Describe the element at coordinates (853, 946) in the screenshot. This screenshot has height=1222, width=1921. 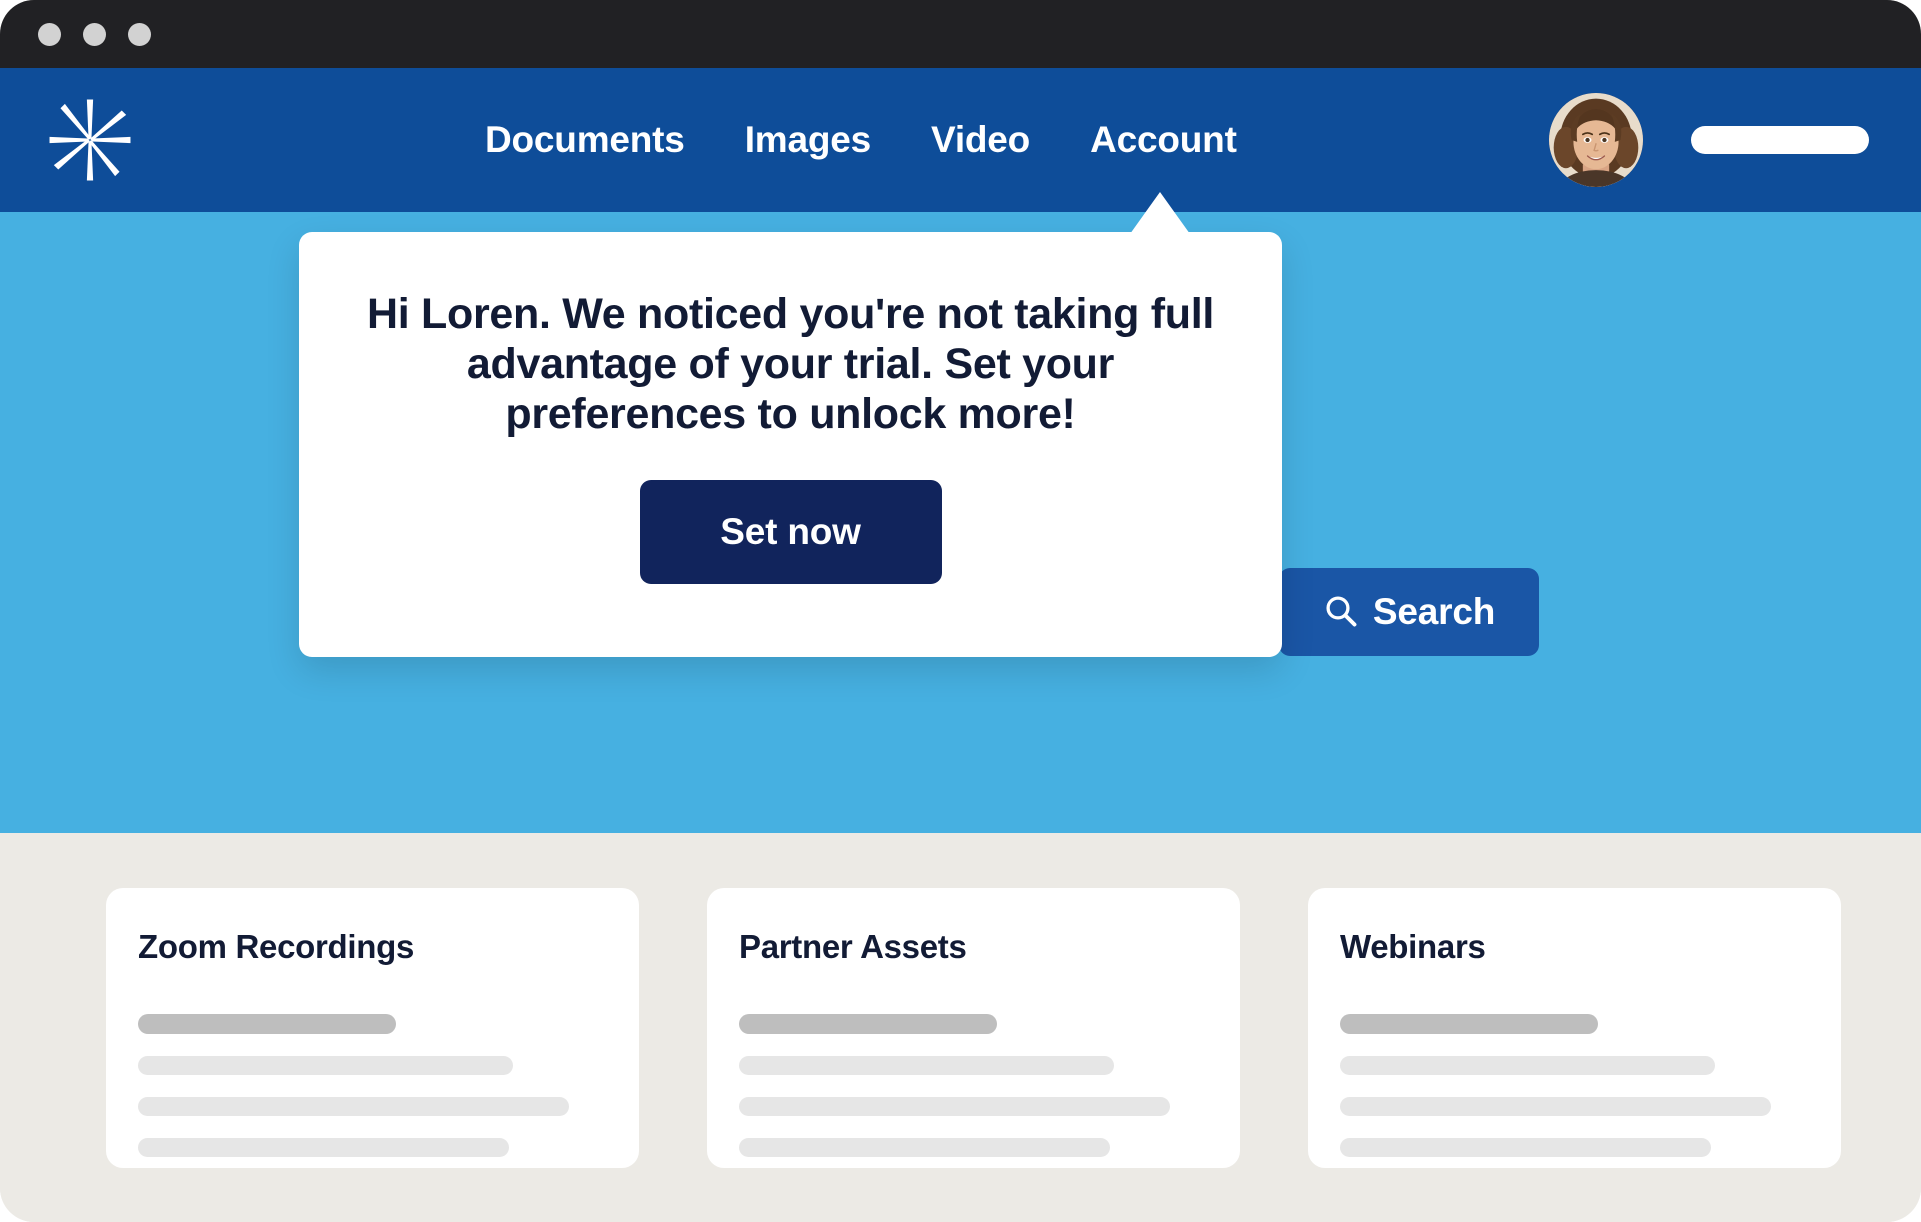
I see `card-title: Partner Assets` at that location.